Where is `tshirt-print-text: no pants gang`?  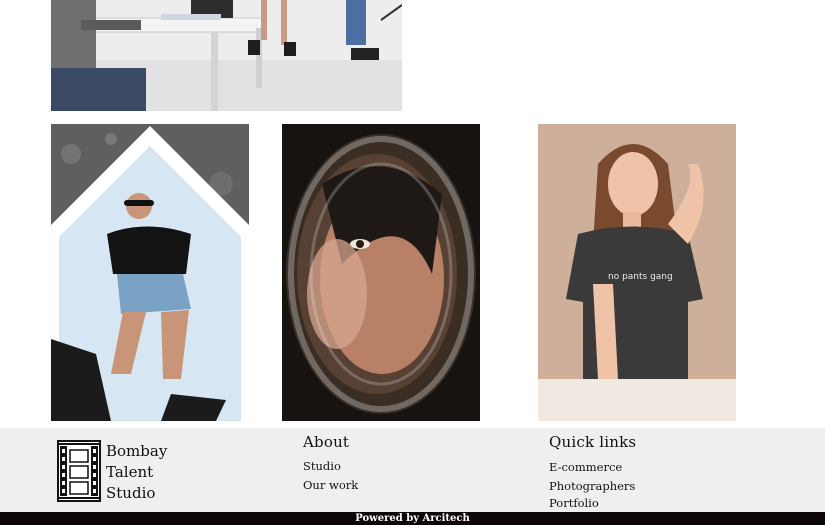 tshirt-print-text: no pants gang is located at coordinates (640, 277).